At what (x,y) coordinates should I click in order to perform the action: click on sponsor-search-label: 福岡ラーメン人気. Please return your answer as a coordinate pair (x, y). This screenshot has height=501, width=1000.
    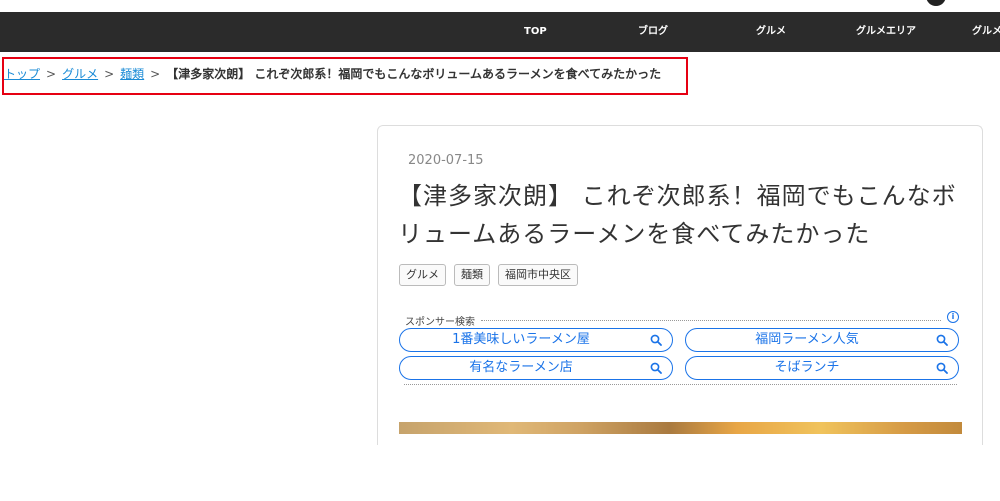
    Looking at the image, I should click on (807, 339).